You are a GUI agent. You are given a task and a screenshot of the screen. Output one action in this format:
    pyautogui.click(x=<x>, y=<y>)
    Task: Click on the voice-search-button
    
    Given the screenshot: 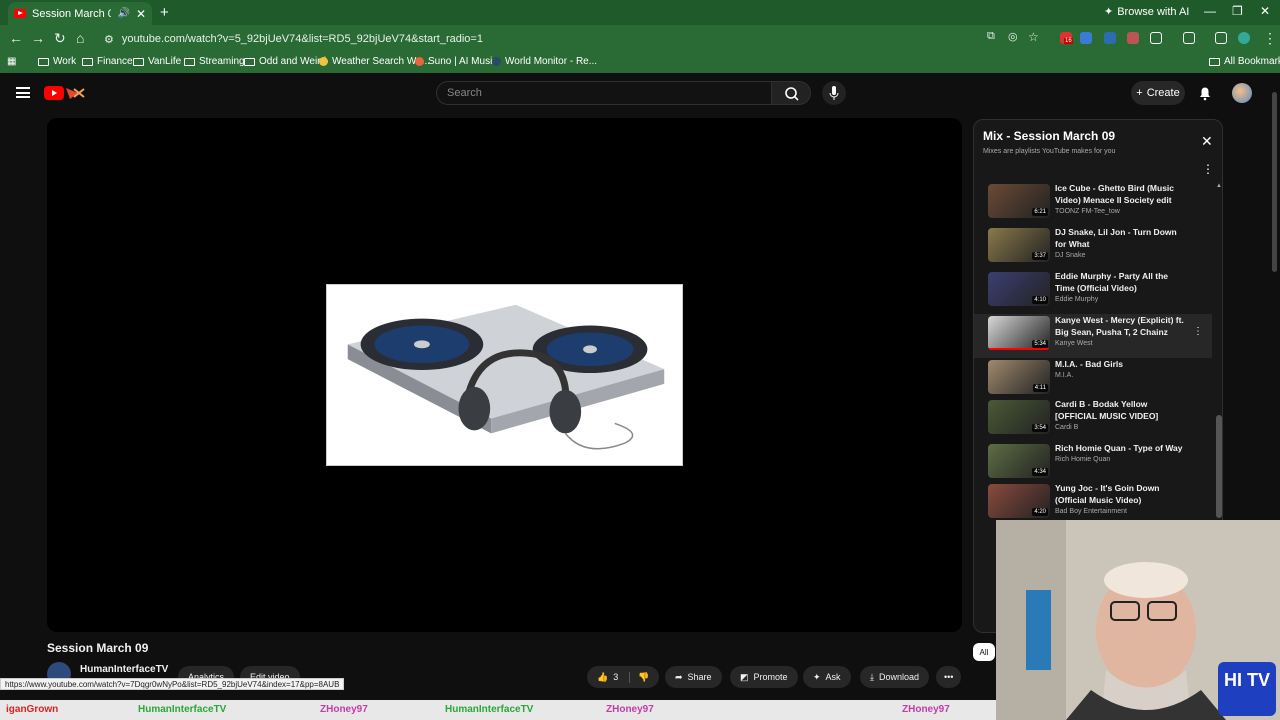 What is the action you would take?
    pyautogui.click(x=834, y=93)
    